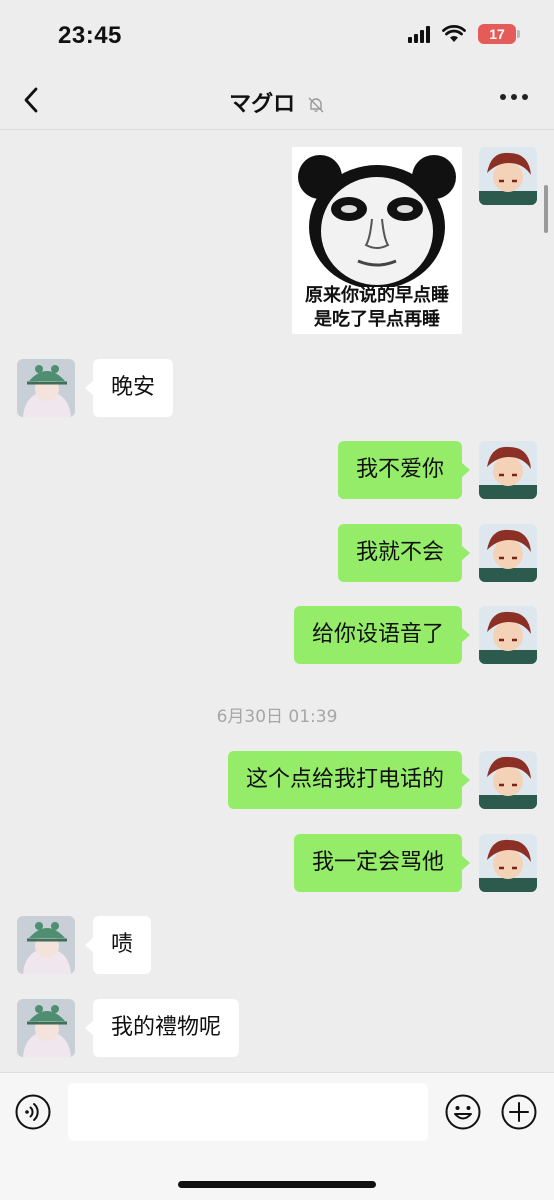 This screenshot has width=554, height=1200. Describe the element at coordinates (382, 863) in the screenshot. I see `outgoing-message-bubble: 我一定会骂他` at that location.